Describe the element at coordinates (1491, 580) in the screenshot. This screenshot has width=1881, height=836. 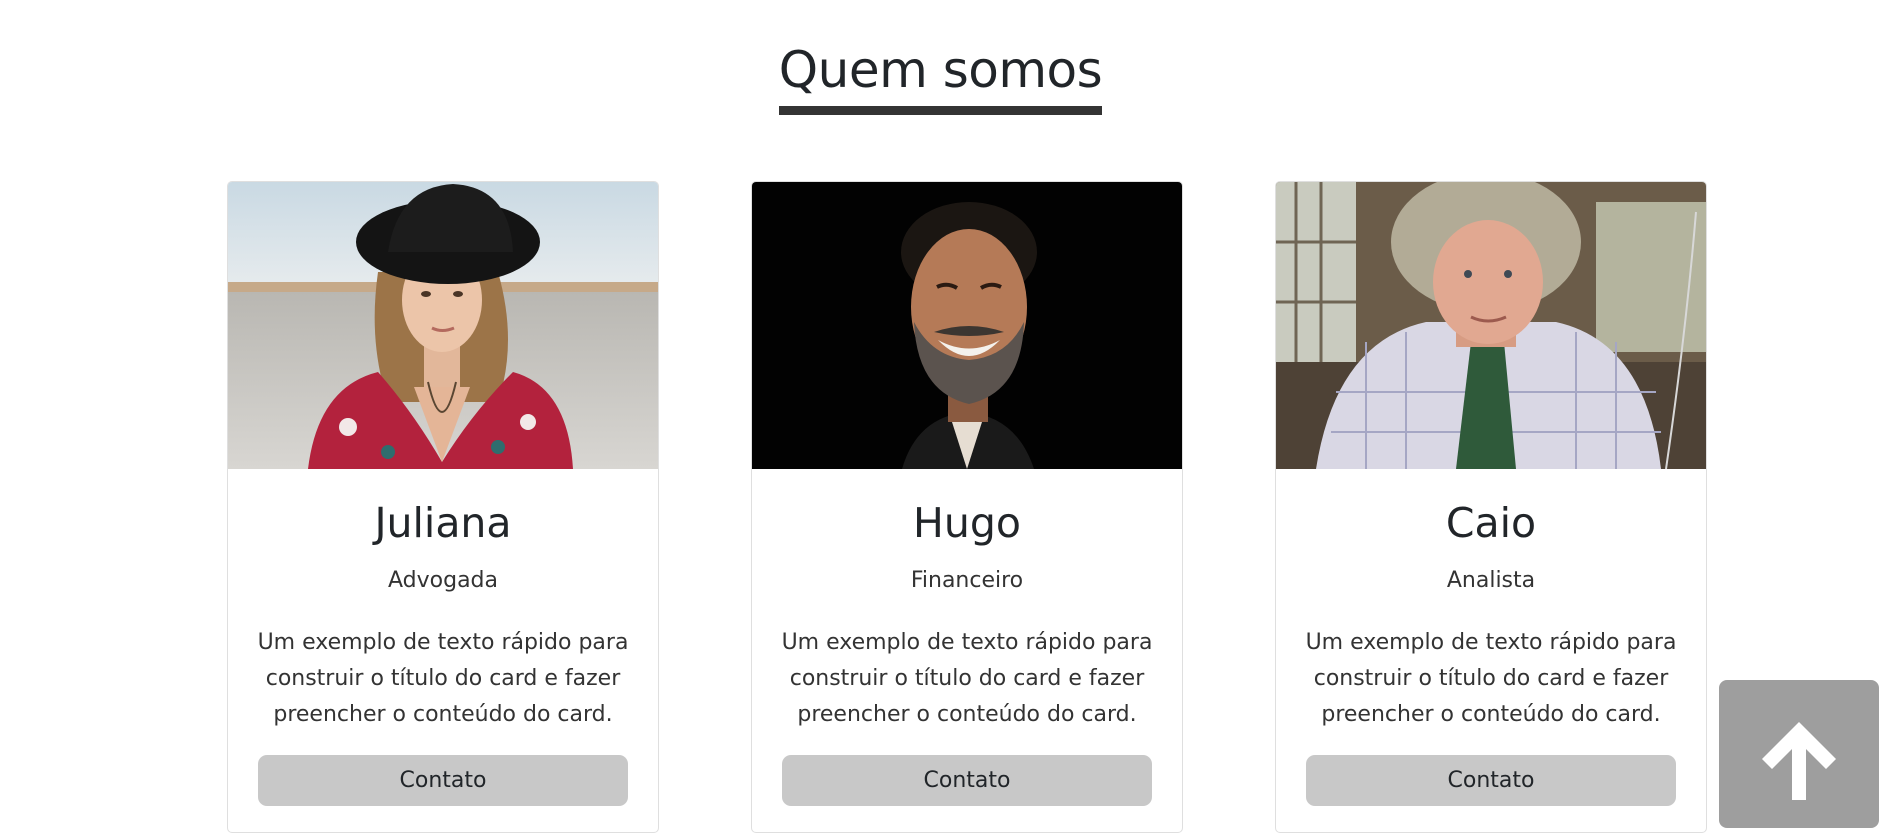
I see `card-role: Analista` at that location.